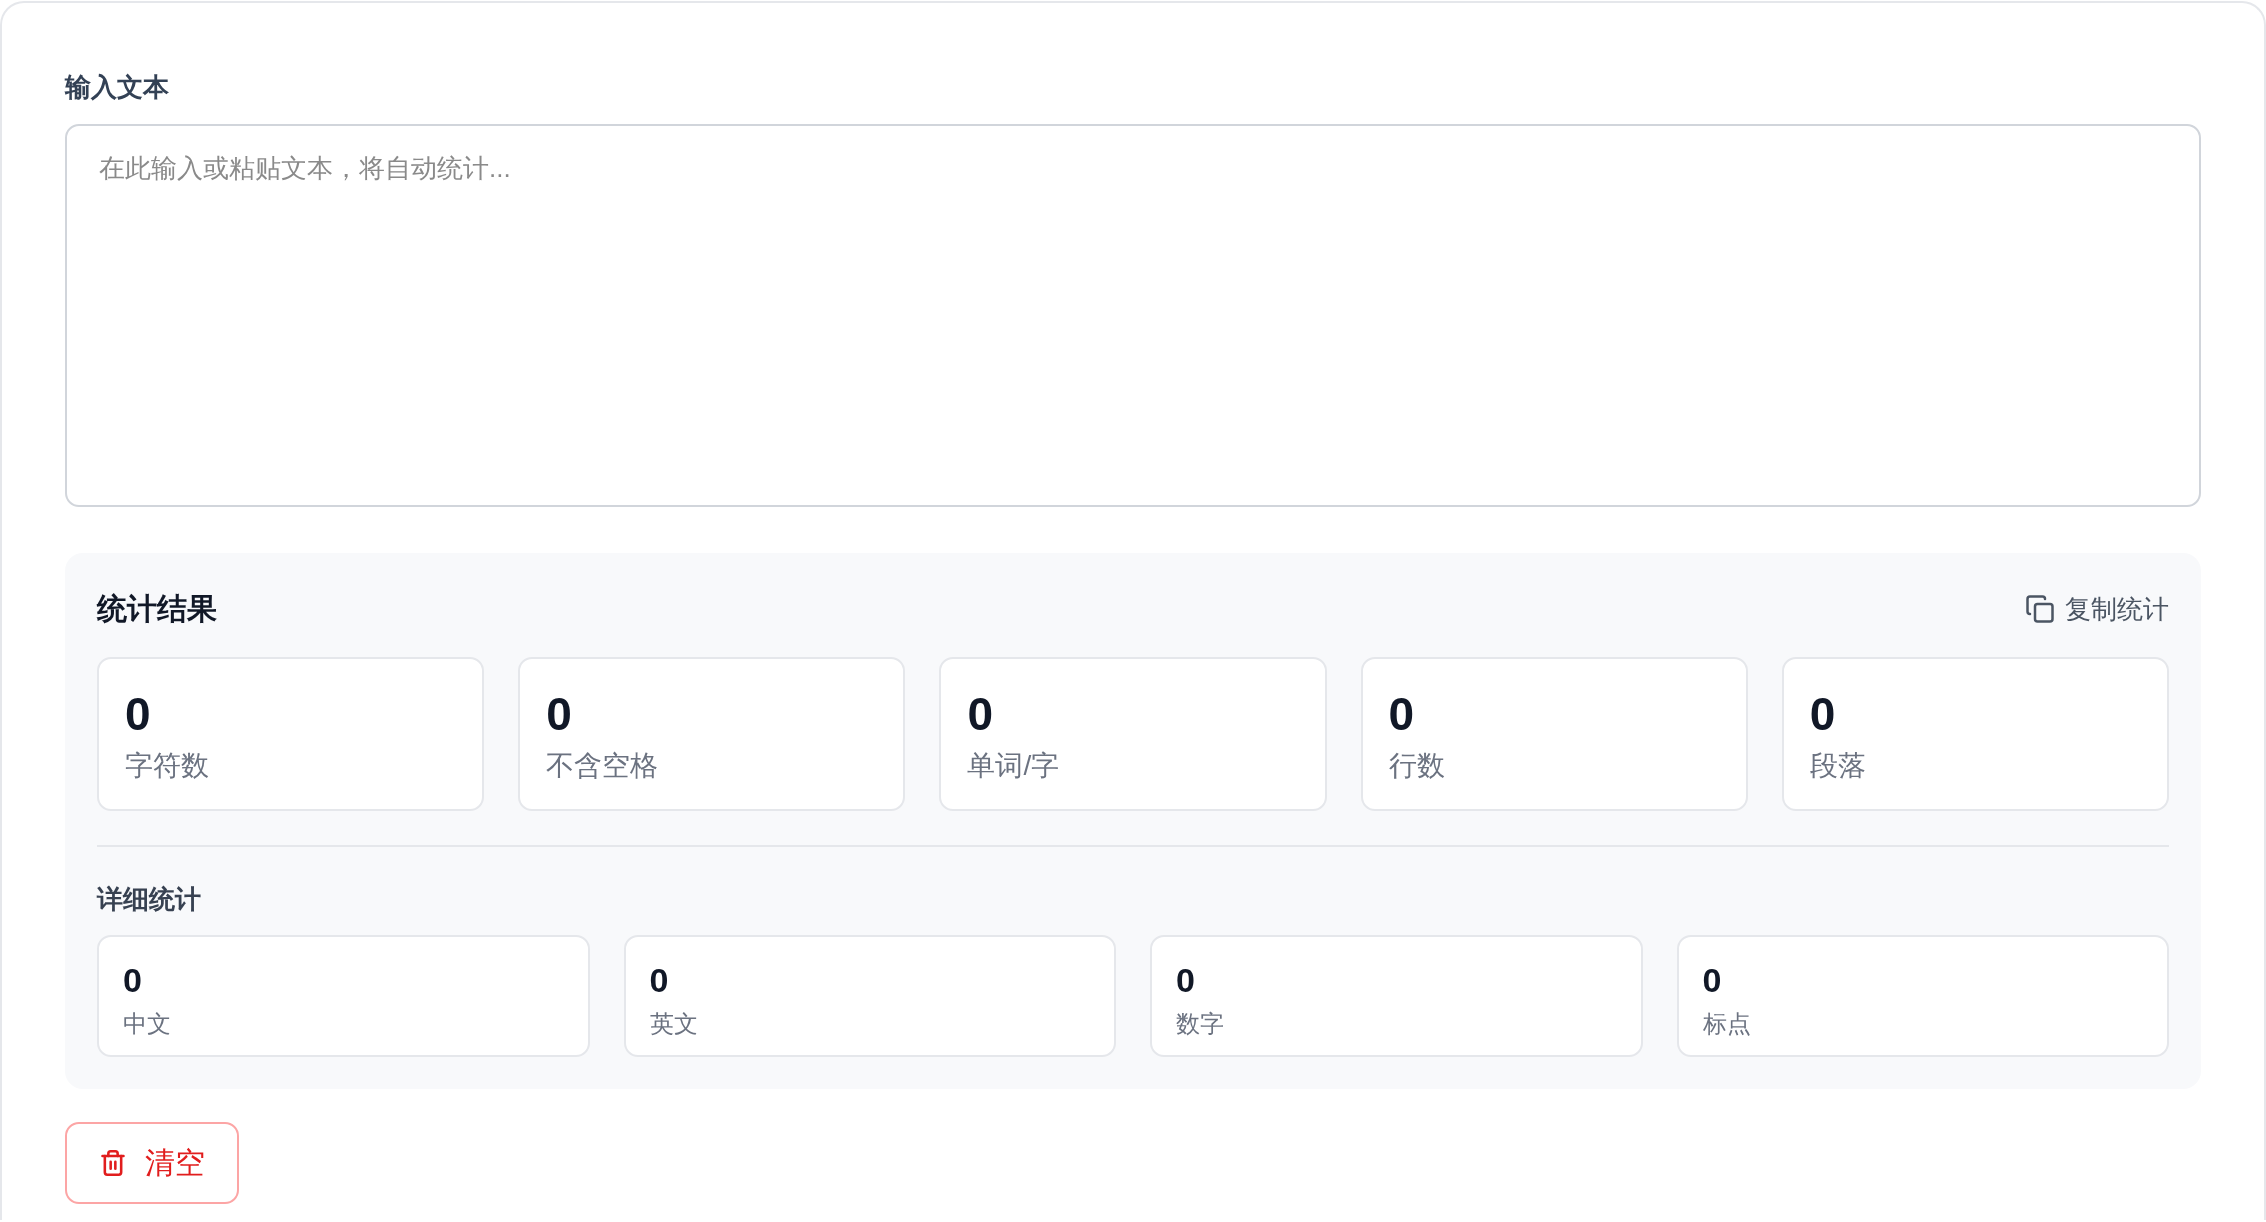 The height and width of the screenshot is (1222, 2266). Describe the element at coordinates (167, 766) in the screenshot. I see `stat-label: 字符数` at that location.